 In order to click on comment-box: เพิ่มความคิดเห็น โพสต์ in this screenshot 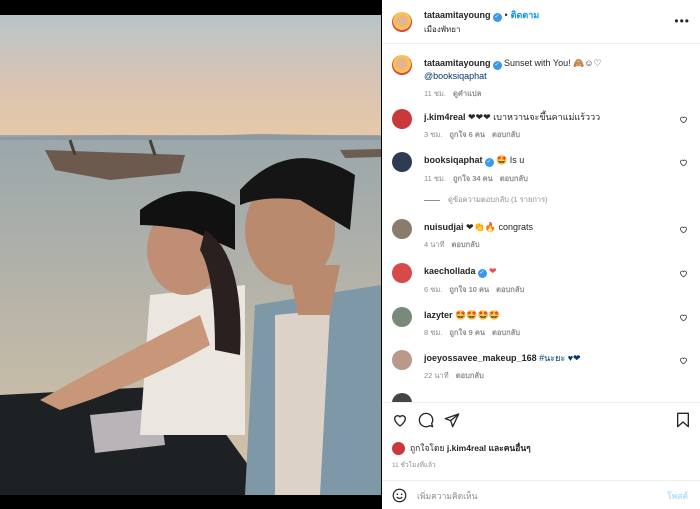, I will do `click(541, 494)`.